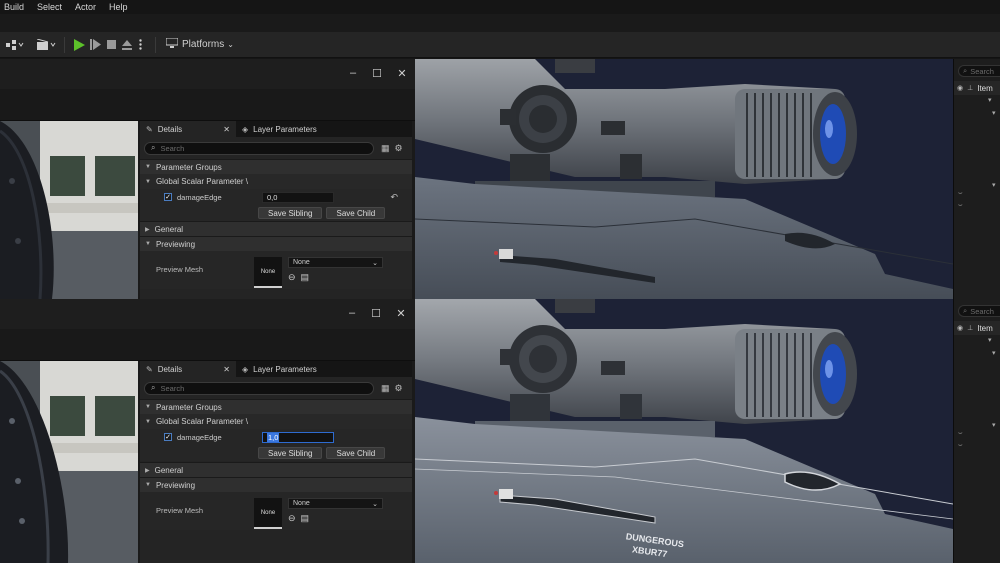 This screenshot has height=563, width=1000. I want to click on platforms-button: Platforms ⌄, so click(200, 45).